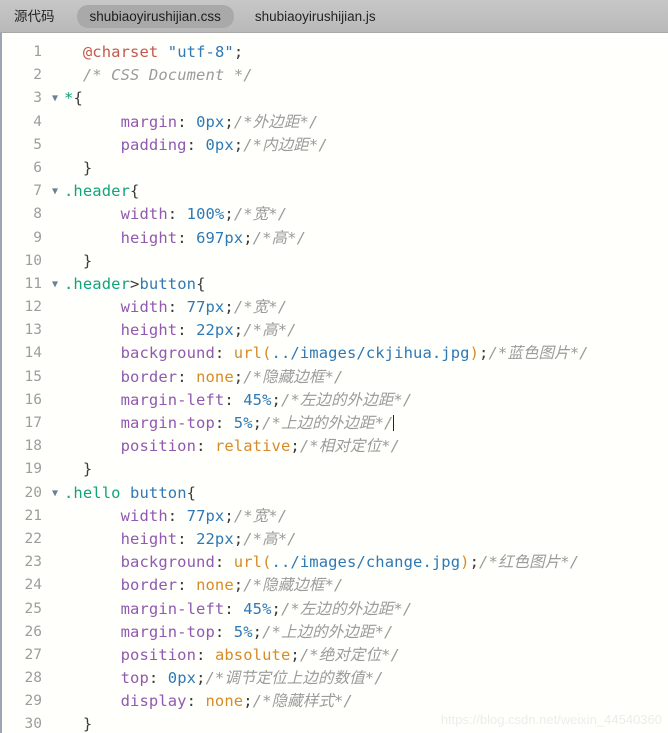 The image size is (668, 733). Describe the element at coordinates (243, 631) in the screenshot. I see `token-val: 5%` at that location.